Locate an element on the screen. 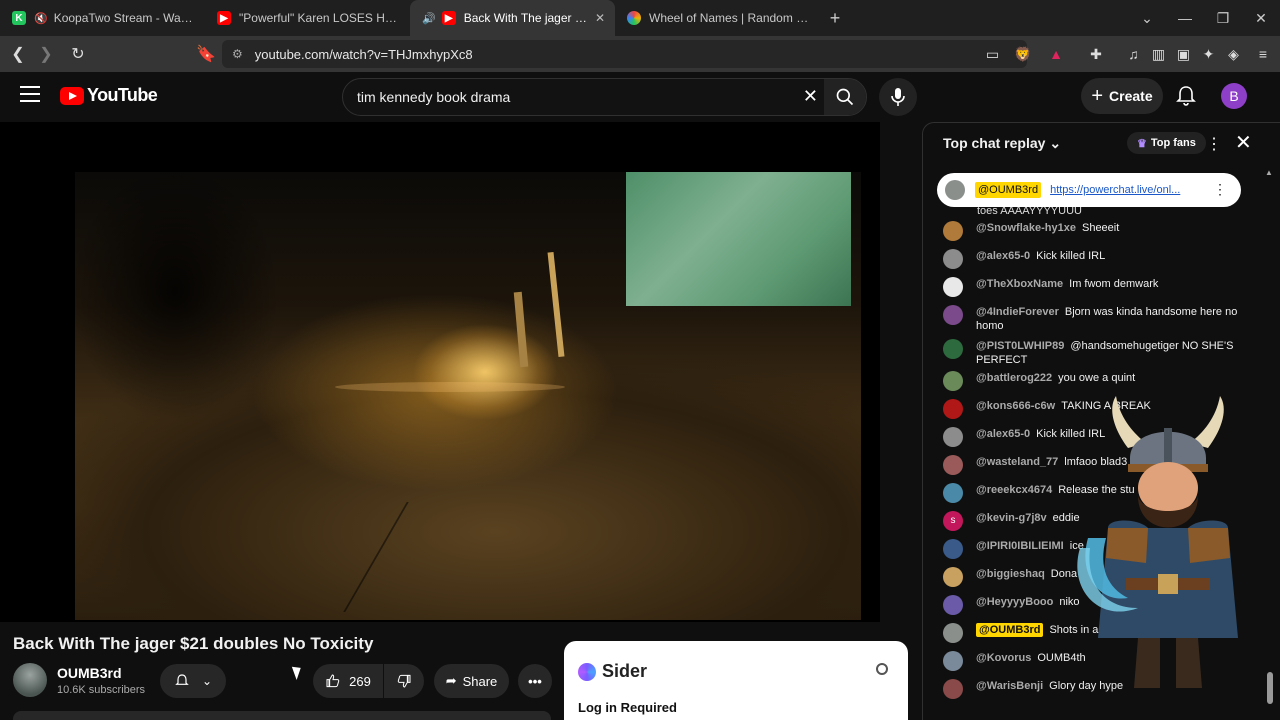 The image size is (1280, 720). channel-name: OUMB3rd is located at coordinates (89, 673).